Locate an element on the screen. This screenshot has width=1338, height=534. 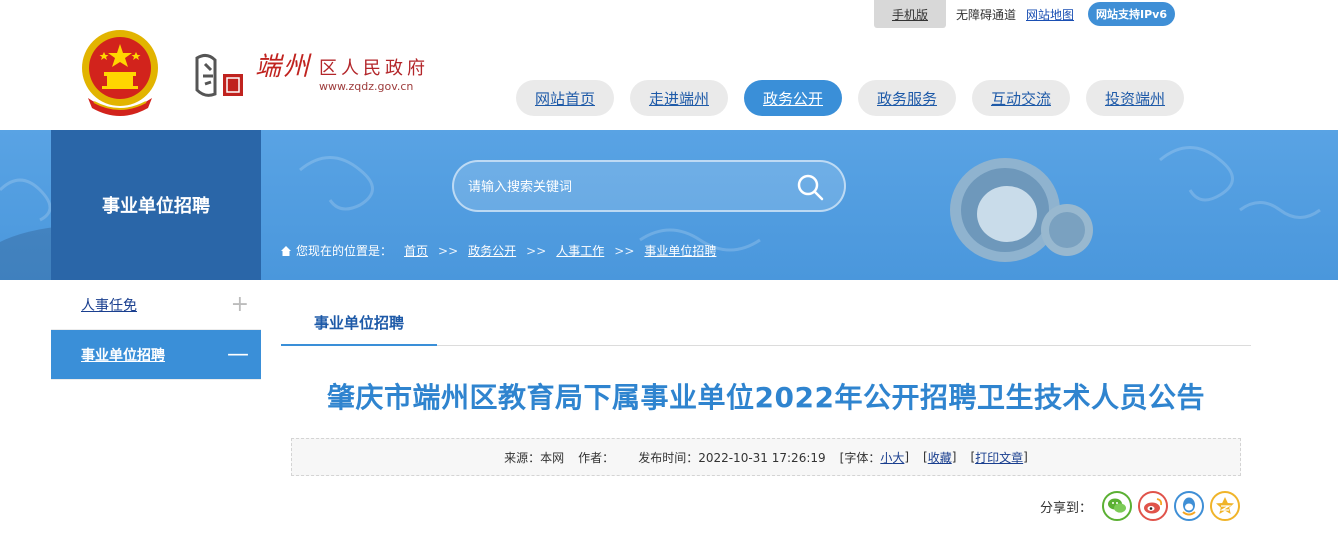
sidebar-item-label: 人事任免 is located at coordinates (109, 305).